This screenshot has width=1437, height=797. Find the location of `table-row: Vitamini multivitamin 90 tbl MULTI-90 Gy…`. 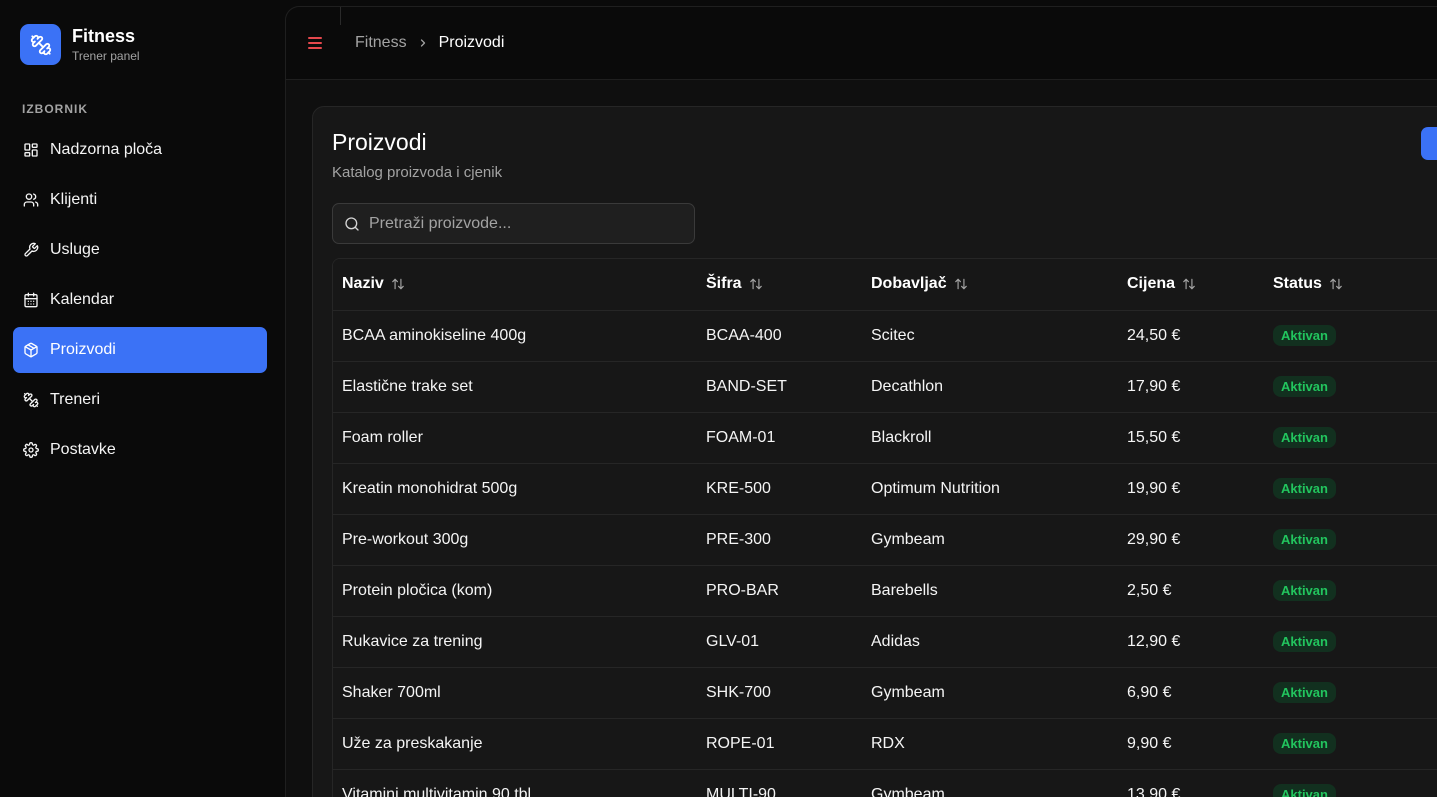

table-row: Vitamini multivitamin 90 tbl MULTI-90 Gy… is located at coordinates (885, 783).